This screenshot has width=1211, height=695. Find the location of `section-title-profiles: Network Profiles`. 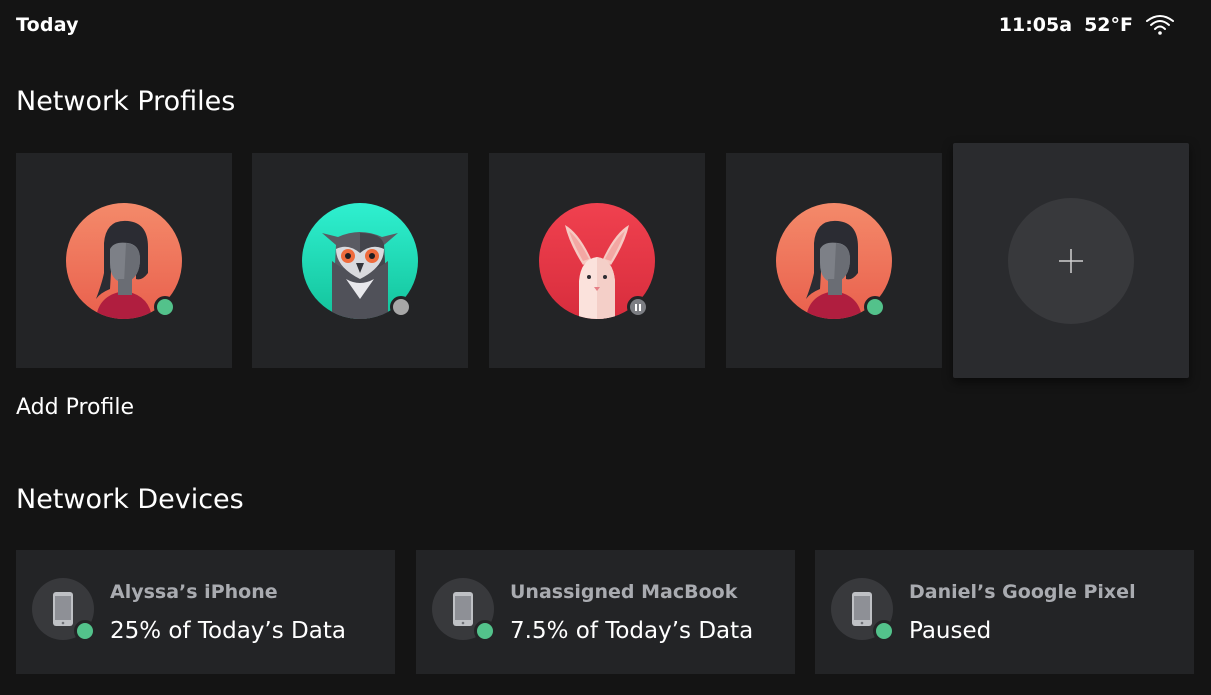

section-title-profiles: Network Profiles is located at coordinates (126, 101).